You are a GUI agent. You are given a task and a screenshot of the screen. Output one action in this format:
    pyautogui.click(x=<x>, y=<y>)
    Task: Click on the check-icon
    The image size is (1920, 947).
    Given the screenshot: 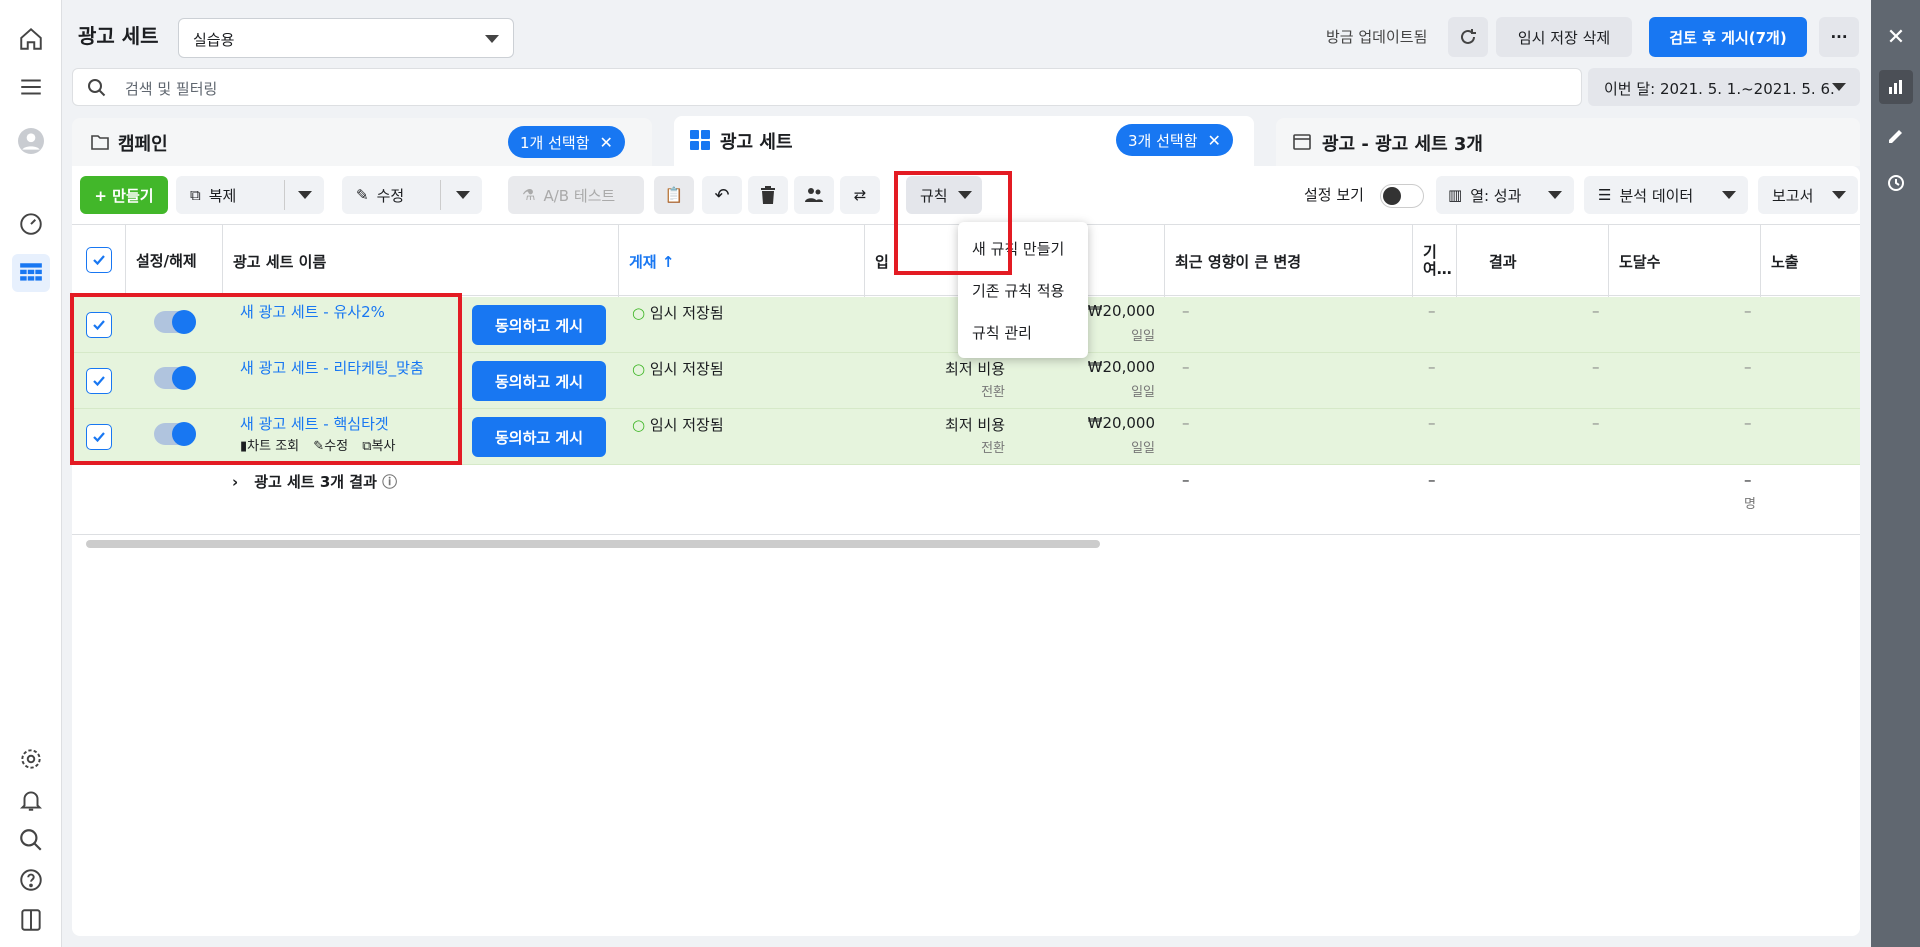 What is the action you would take?
    pyautogui.click(x=99, y=260)
    